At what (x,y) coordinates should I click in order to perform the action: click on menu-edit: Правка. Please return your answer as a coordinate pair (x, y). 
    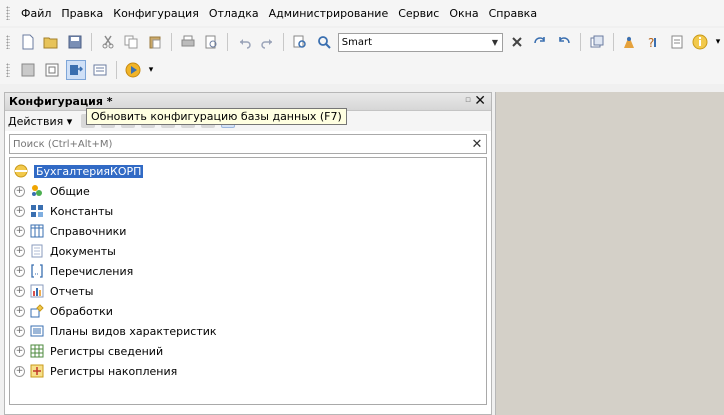
    Looking at the image, I should click on (82, 13).